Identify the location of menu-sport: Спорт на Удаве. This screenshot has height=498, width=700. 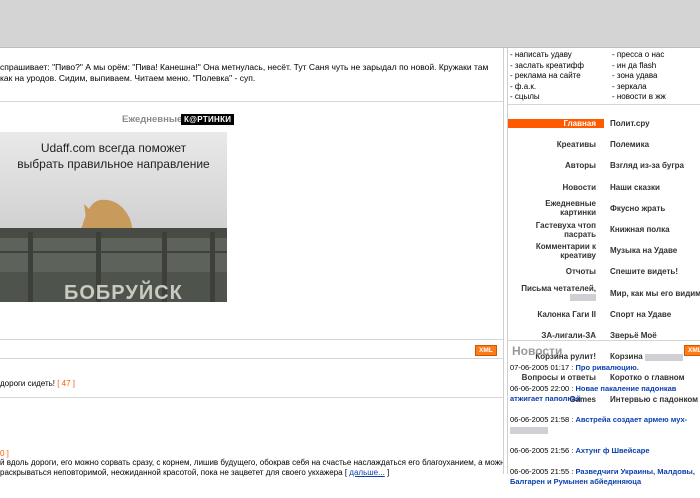
(652, 314).